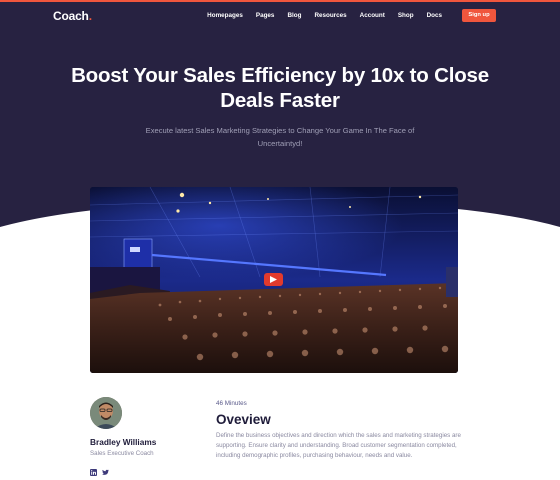  Describe the element at coordinates (434, 16) in the screenshot. I see `menu-item-docs: Docs` at that location.